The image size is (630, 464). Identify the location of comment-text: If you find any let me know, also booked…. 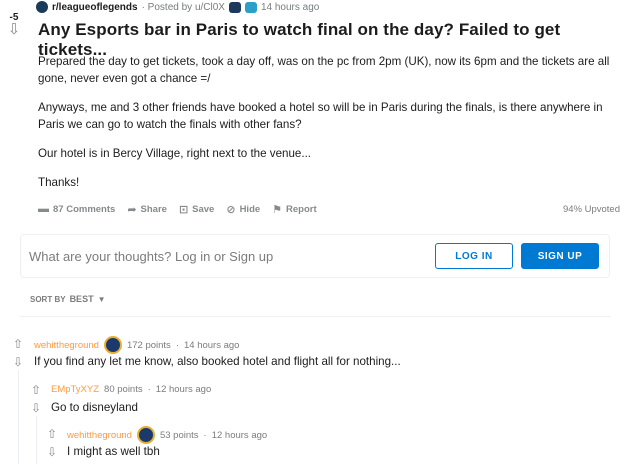
(217, 361).